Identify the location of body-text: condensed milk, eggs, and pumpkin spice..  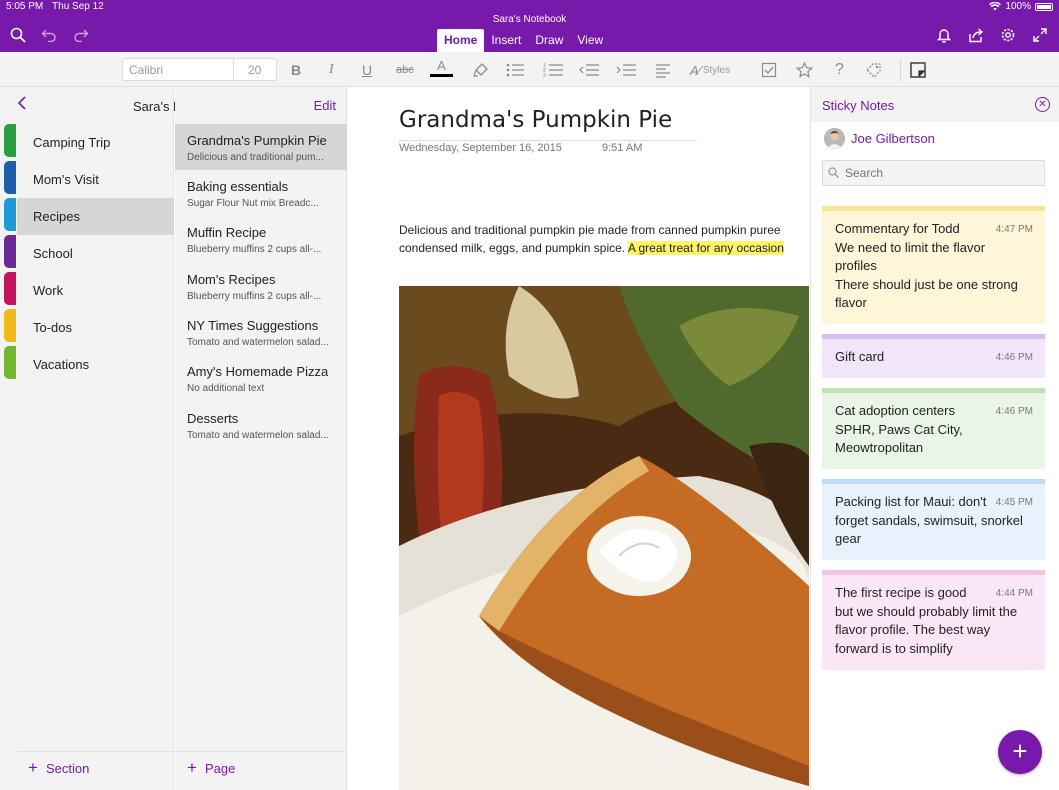
(512, 248).